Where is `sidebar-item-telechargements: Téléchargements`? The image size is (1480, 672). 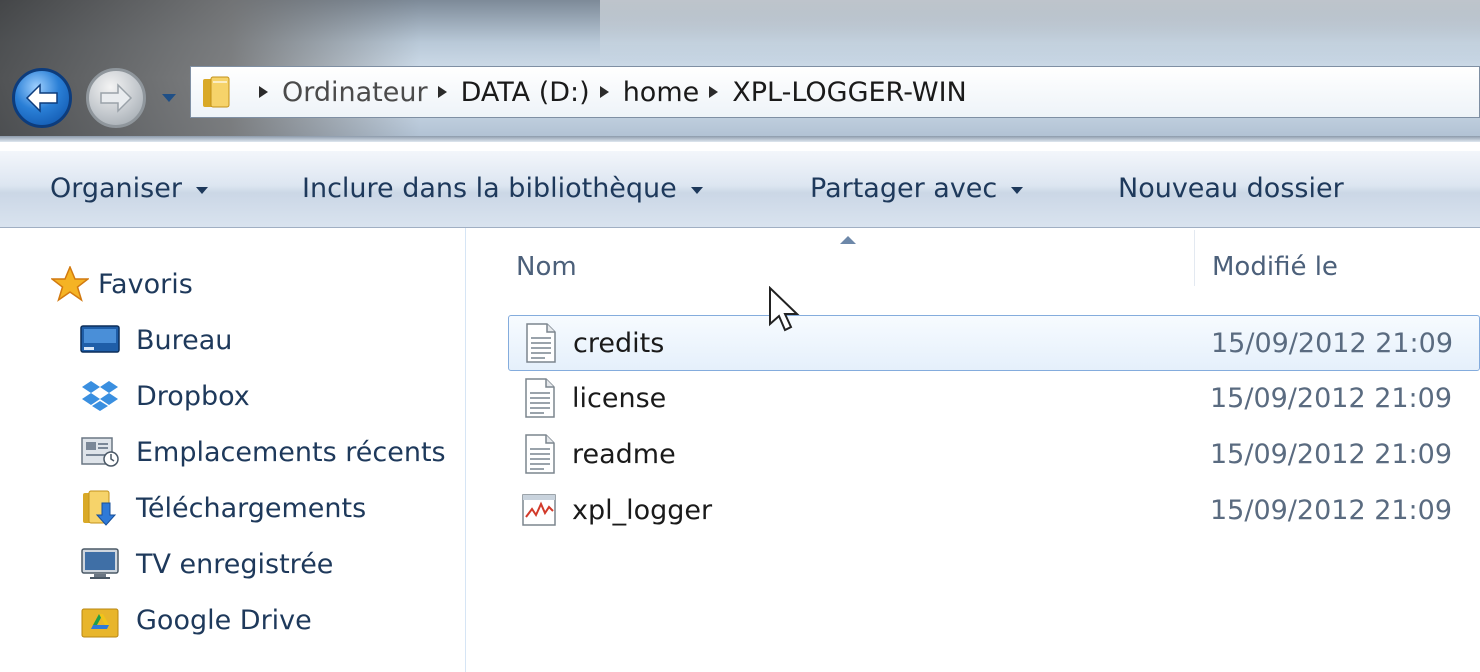 sidebar-item-telechargements: Téléchargements is located at coordinates (223, 508).